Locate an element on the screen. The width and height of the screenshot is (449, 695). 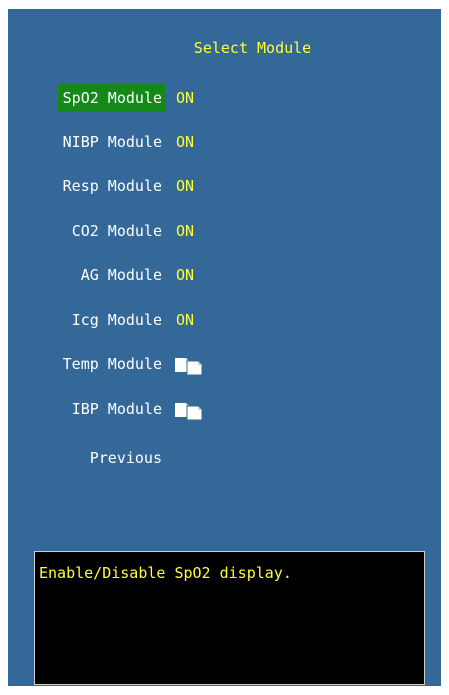
module-item-temp: Temp Module is located at coordinates (158, 364).